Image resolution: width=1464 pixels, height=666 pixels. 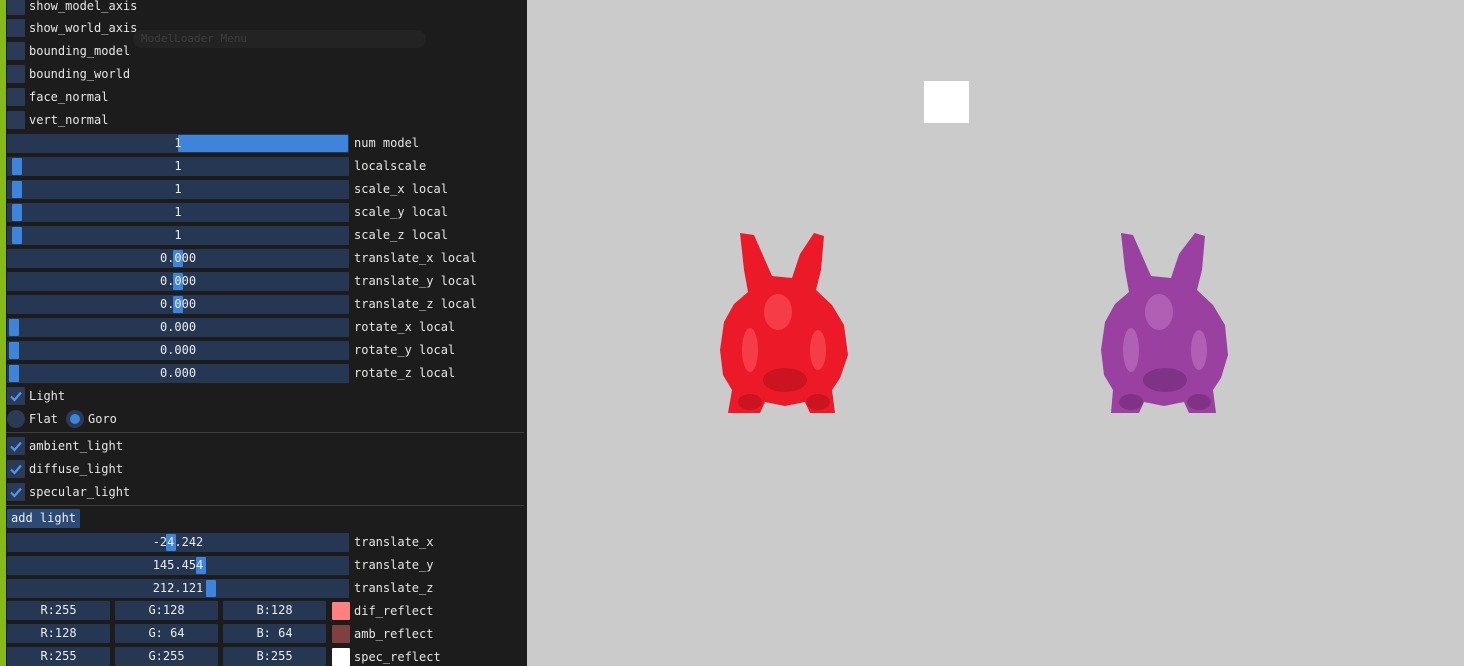 What do you see at coordinates (387, 143) in the screenshot?
I see `slider-label: num model` at bounding box center [387, 143].